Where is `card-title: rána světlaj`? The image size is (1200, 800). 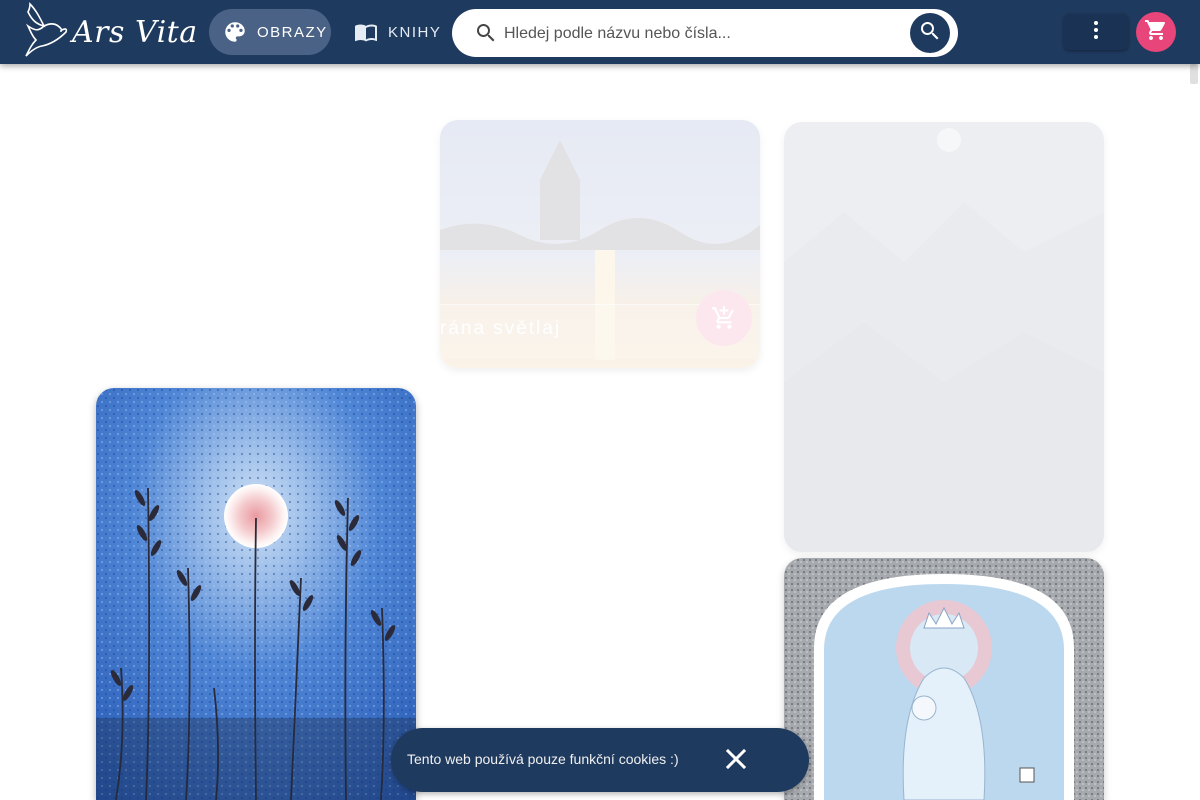
card-title: rána světlaj is located at coordinates (501, 328).